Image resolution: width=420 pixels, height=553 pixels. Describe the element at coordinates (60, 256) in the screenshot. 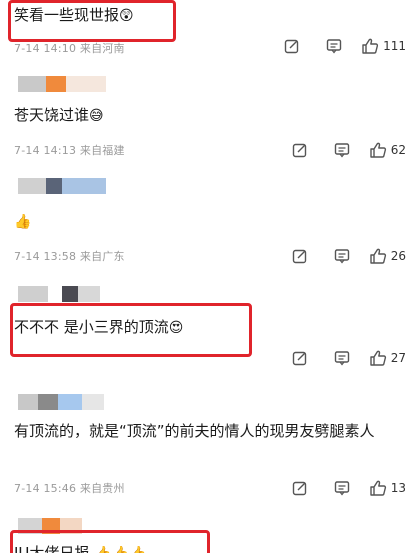

I see `comment-time: 13:58` at that location.